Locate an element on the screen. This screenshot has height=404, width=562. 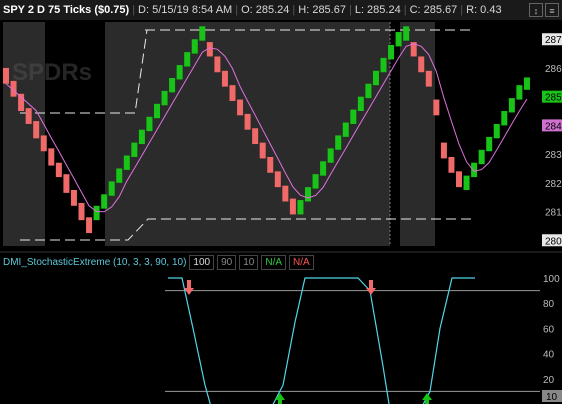
study-name: DMI_StochasticExtreme (10, 3, 3, 90, 10) is located at coordinates (94, 262).